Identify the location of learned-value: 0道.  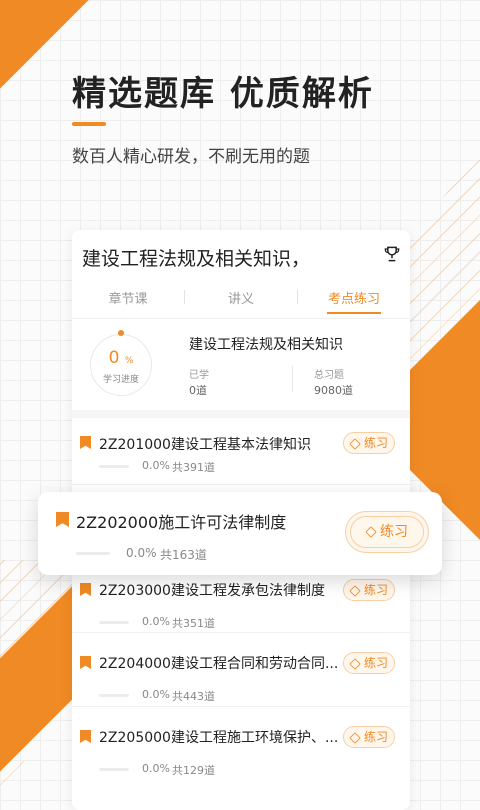
(198, 390).